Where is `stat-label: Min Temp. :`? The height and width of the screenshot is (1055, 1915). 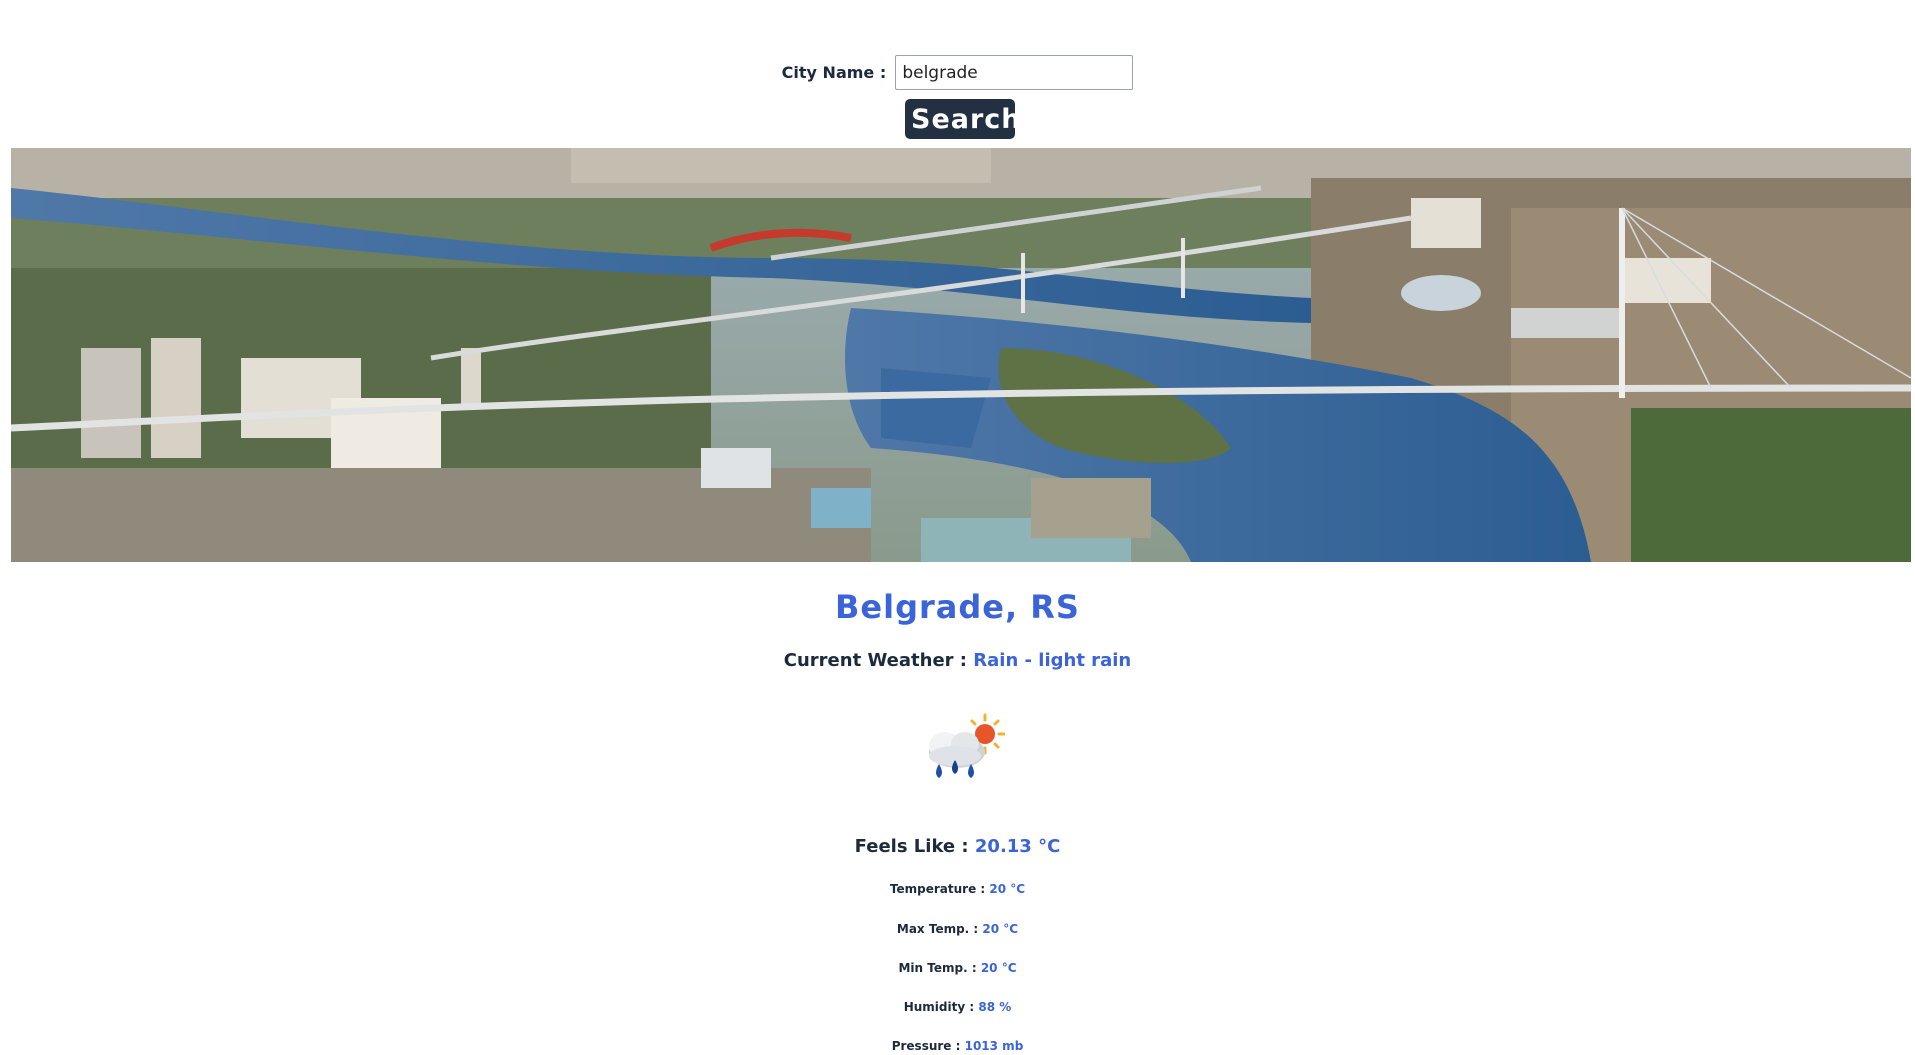 stat-label: Min Temp. : is located at coordinates (937, 968).